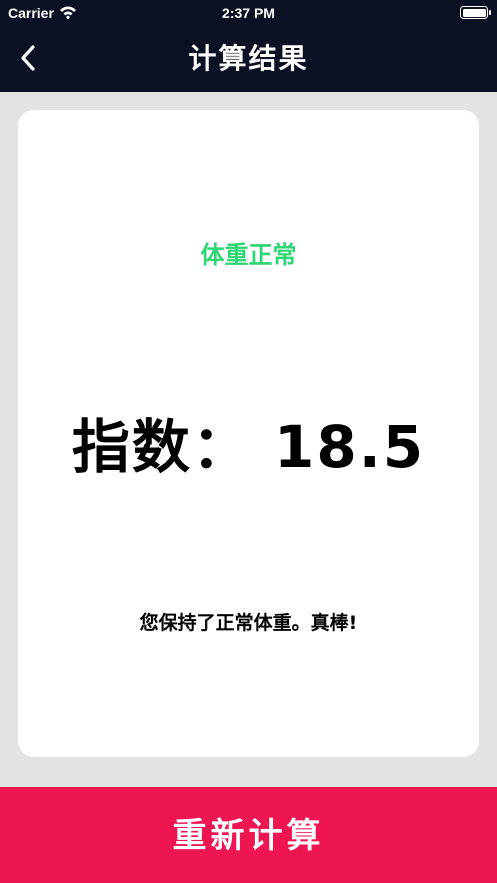 This screenshot has width=497, height=883. I want to click on back-button, so click(28, 58).